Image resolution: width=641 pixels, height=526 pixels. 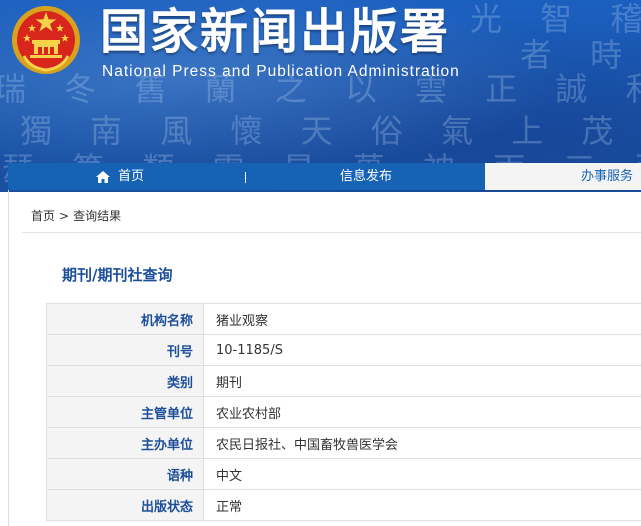 What do you see at coordinates (422, 381) in the screenshot?
I see `row-value: 期刊` at bounding box center [422, 381].